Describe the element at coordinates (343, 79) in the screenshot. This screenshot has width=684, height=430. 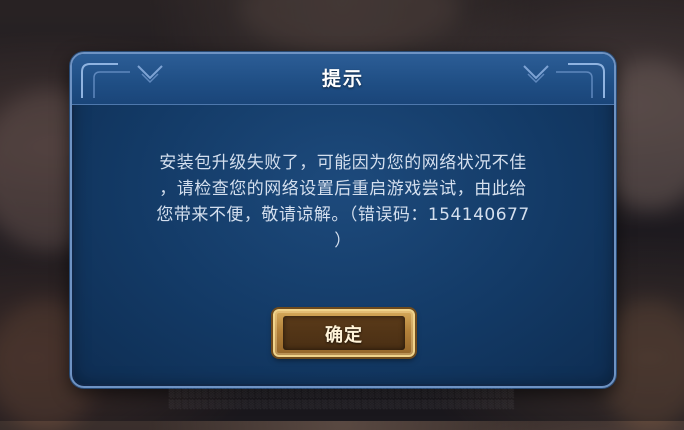
I see `dialog-header: 提示` at that location.